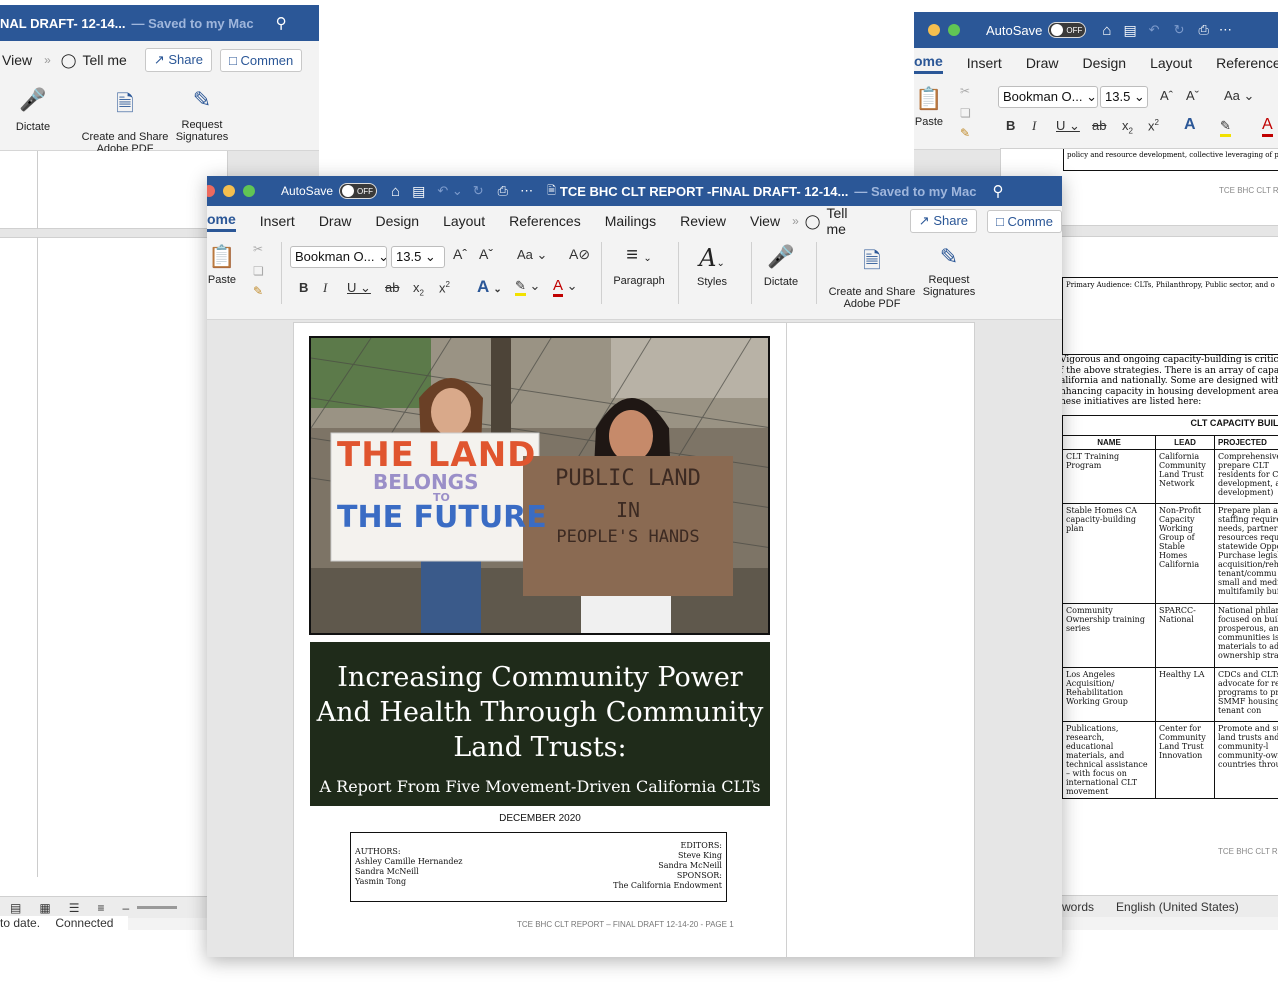 The width and height of the screenshot is (1278, 1000). What do you see at coordinates (579, 254) in the screenshot?
I see `clear-formatting-icon: A⊘` at bounding box center [579, 254].